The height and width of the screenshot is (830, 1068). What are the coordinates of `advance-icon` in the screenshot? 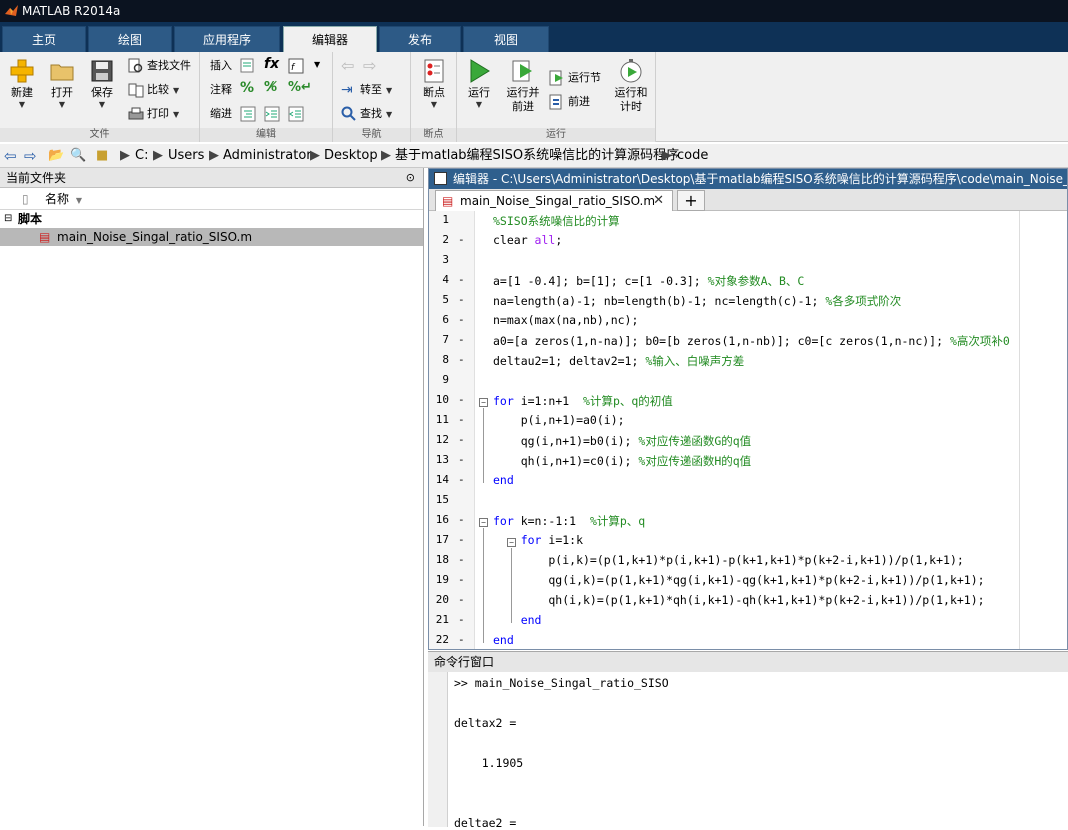 It's located at (555, 102).